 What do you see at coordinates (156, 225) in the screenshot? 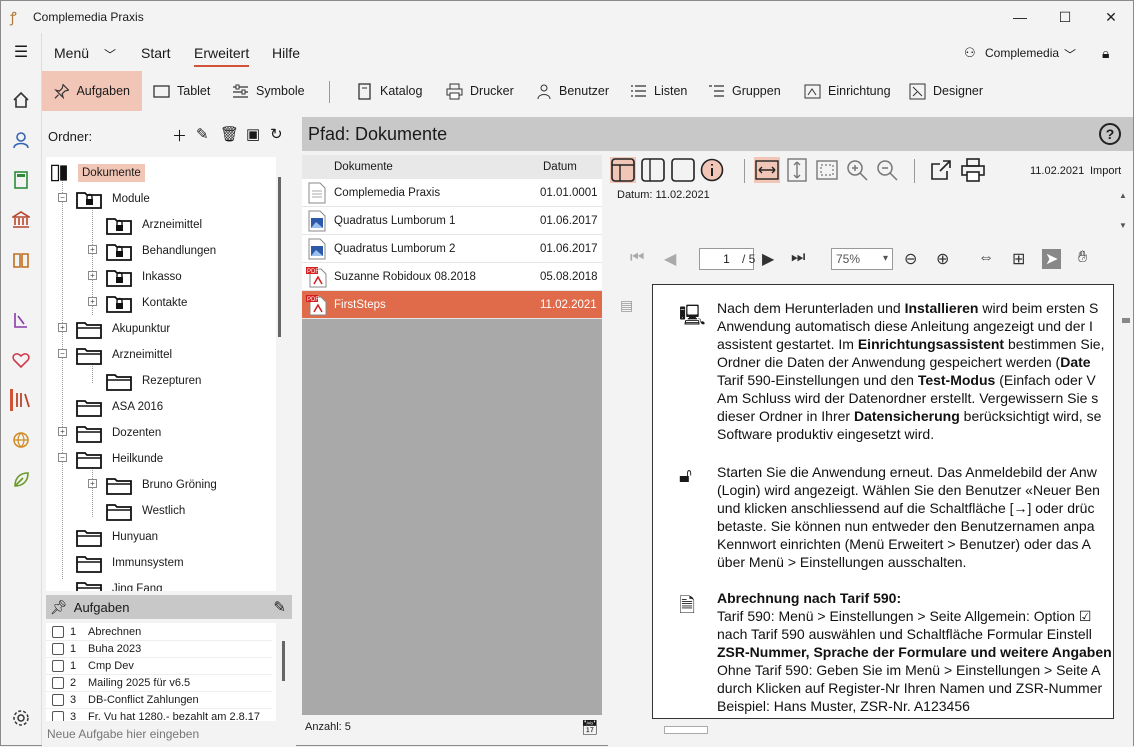
I see `tree-node-arzneimittel-module: Arzneimittel` at bounding box center [156, 225].